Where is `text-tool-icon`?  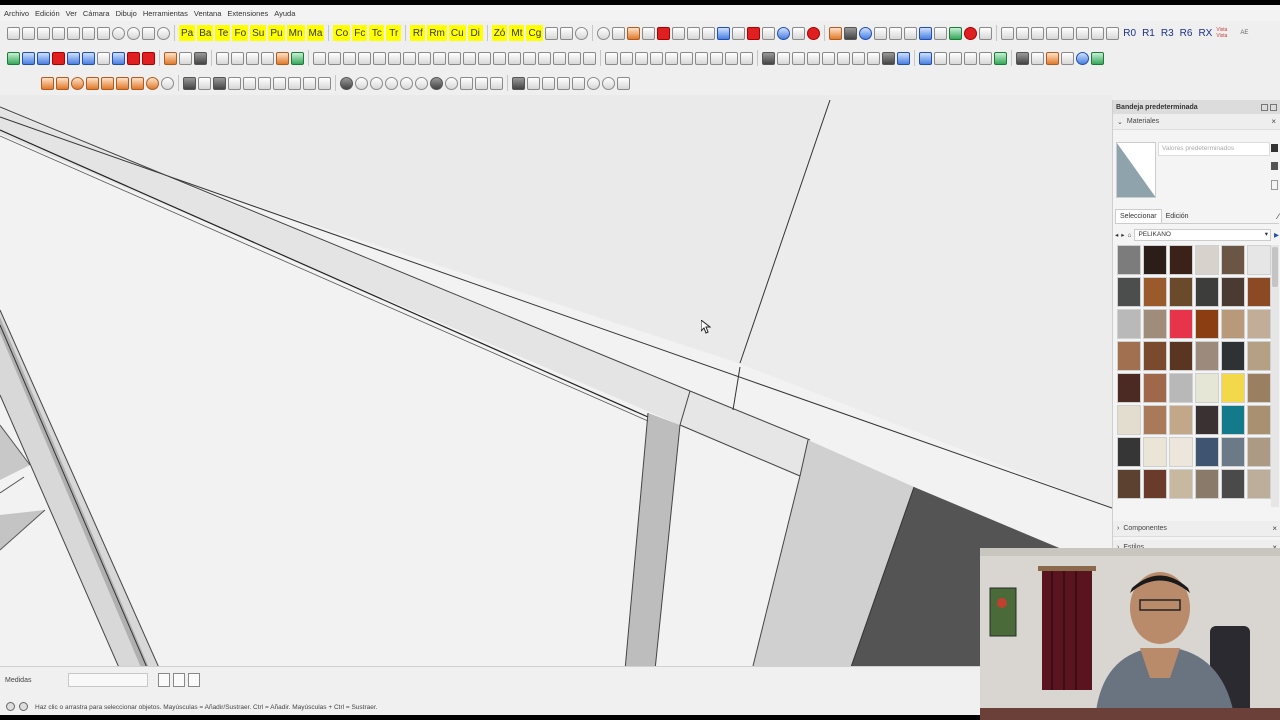 text-tool-icon is located at coordinates (552, 33).